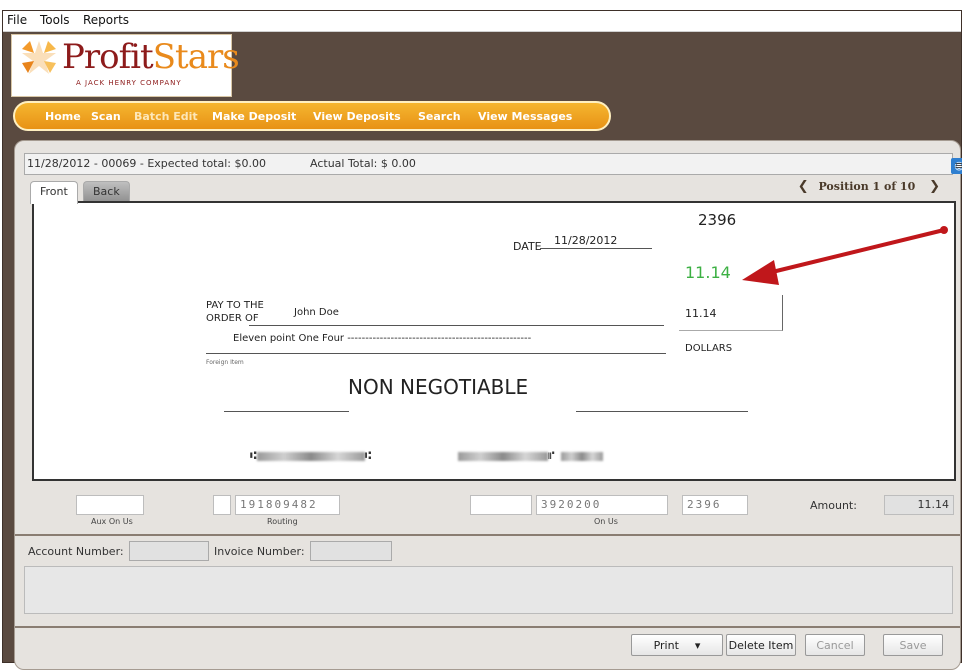  What do you see at coordinates (715, 505) in the screenshot?
I see `check-number-field: 2396` at bounding box center [715, 505].